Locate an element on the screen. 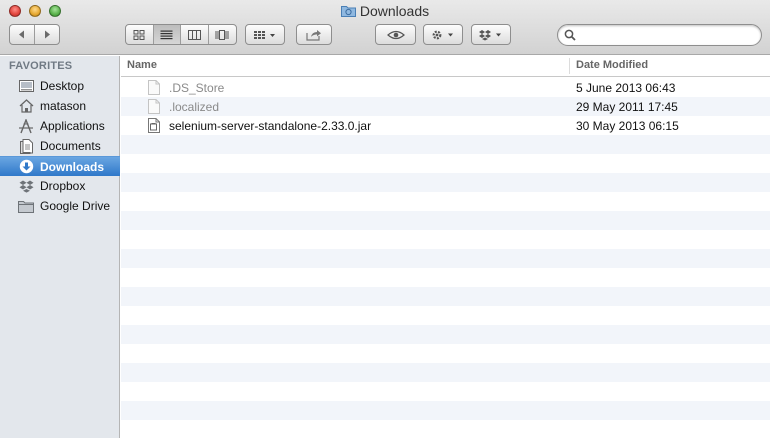 This screenshot has height=438, width=770. navigation-buttons is located at coordinates (34, 34).